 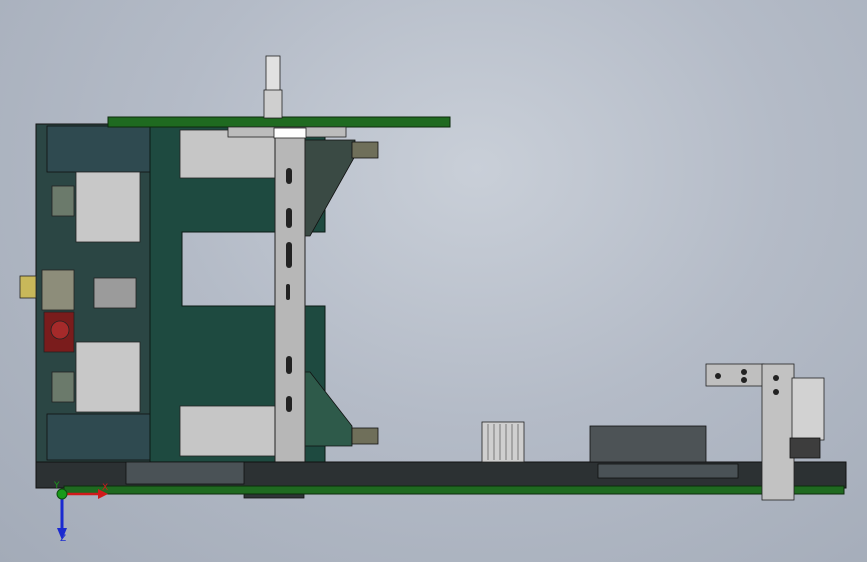 I want to click on upper-slide-block, so click(x=108, y=207).